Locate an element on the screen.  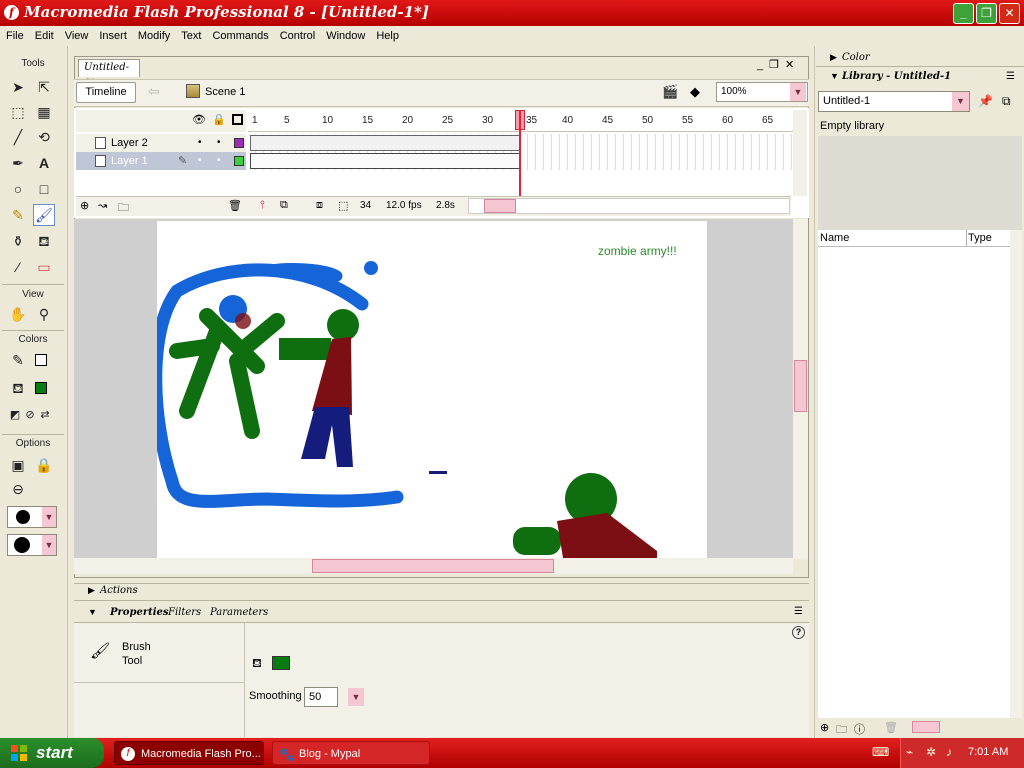
flash-icon: f is located at coordinates (11, 12).